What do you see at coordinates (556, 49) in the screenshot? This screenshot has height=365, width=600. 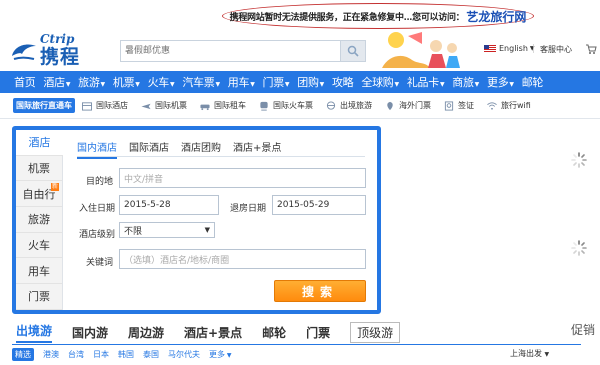 I see `service-center-link: 客服中心` at bounding box center [556, 49].